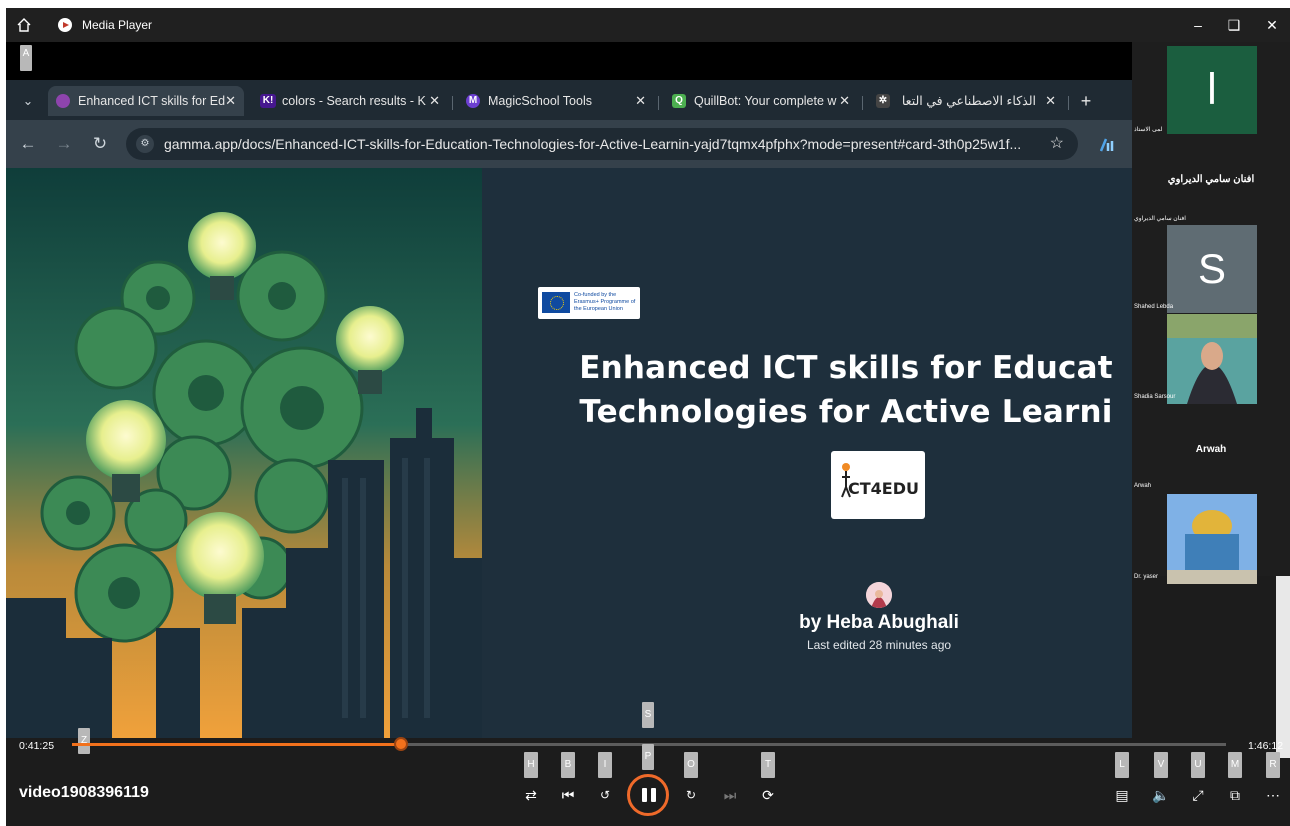 The image size is (1290, 826). Describe the element at coordinates (1273, 765) in the screenshot. I see `keytip-r: R` at that location.